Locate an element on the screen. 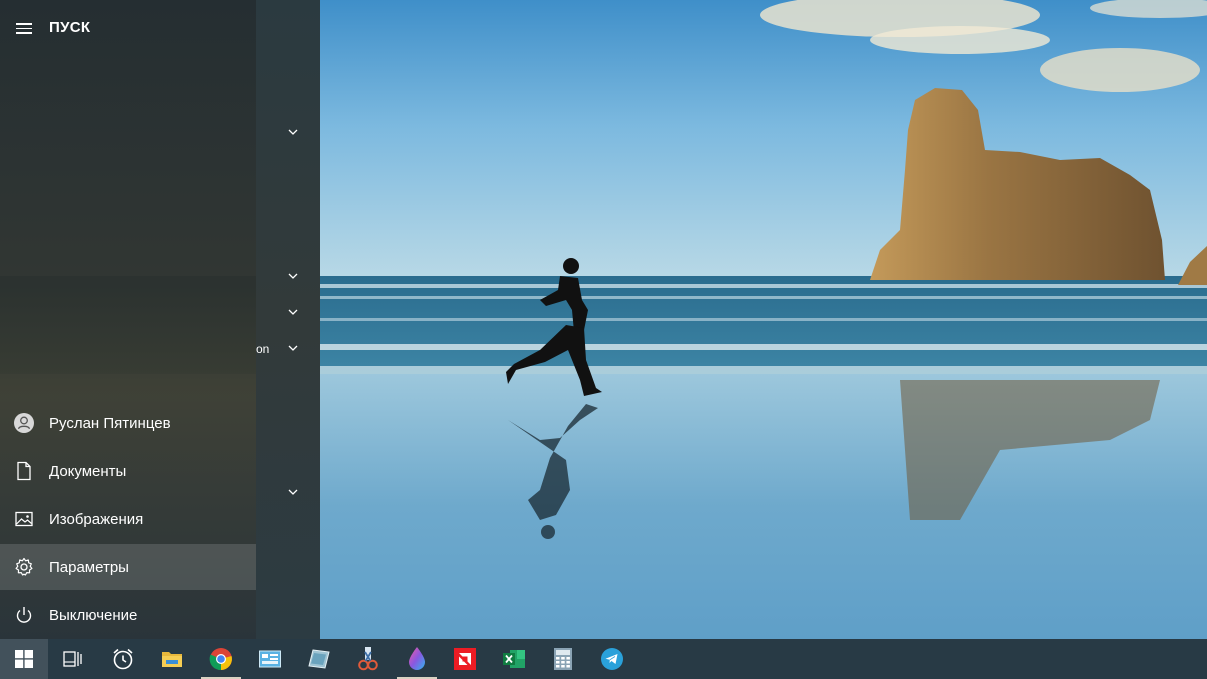  calculator-button is located at coordinates (563, 659).